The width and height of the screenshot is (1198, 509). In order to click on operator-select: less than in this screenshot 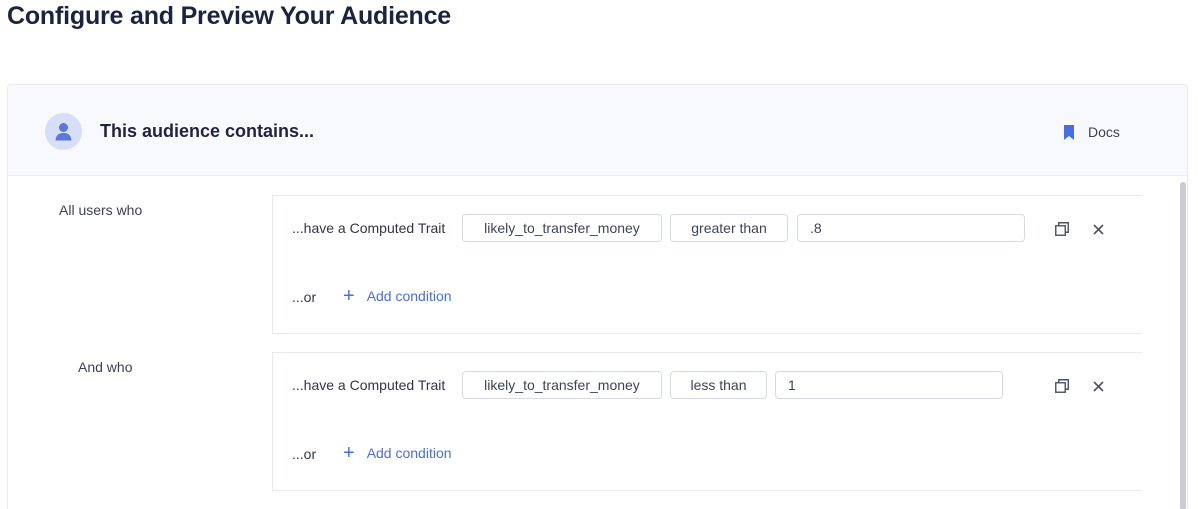, I will do `click(718, 385)`.